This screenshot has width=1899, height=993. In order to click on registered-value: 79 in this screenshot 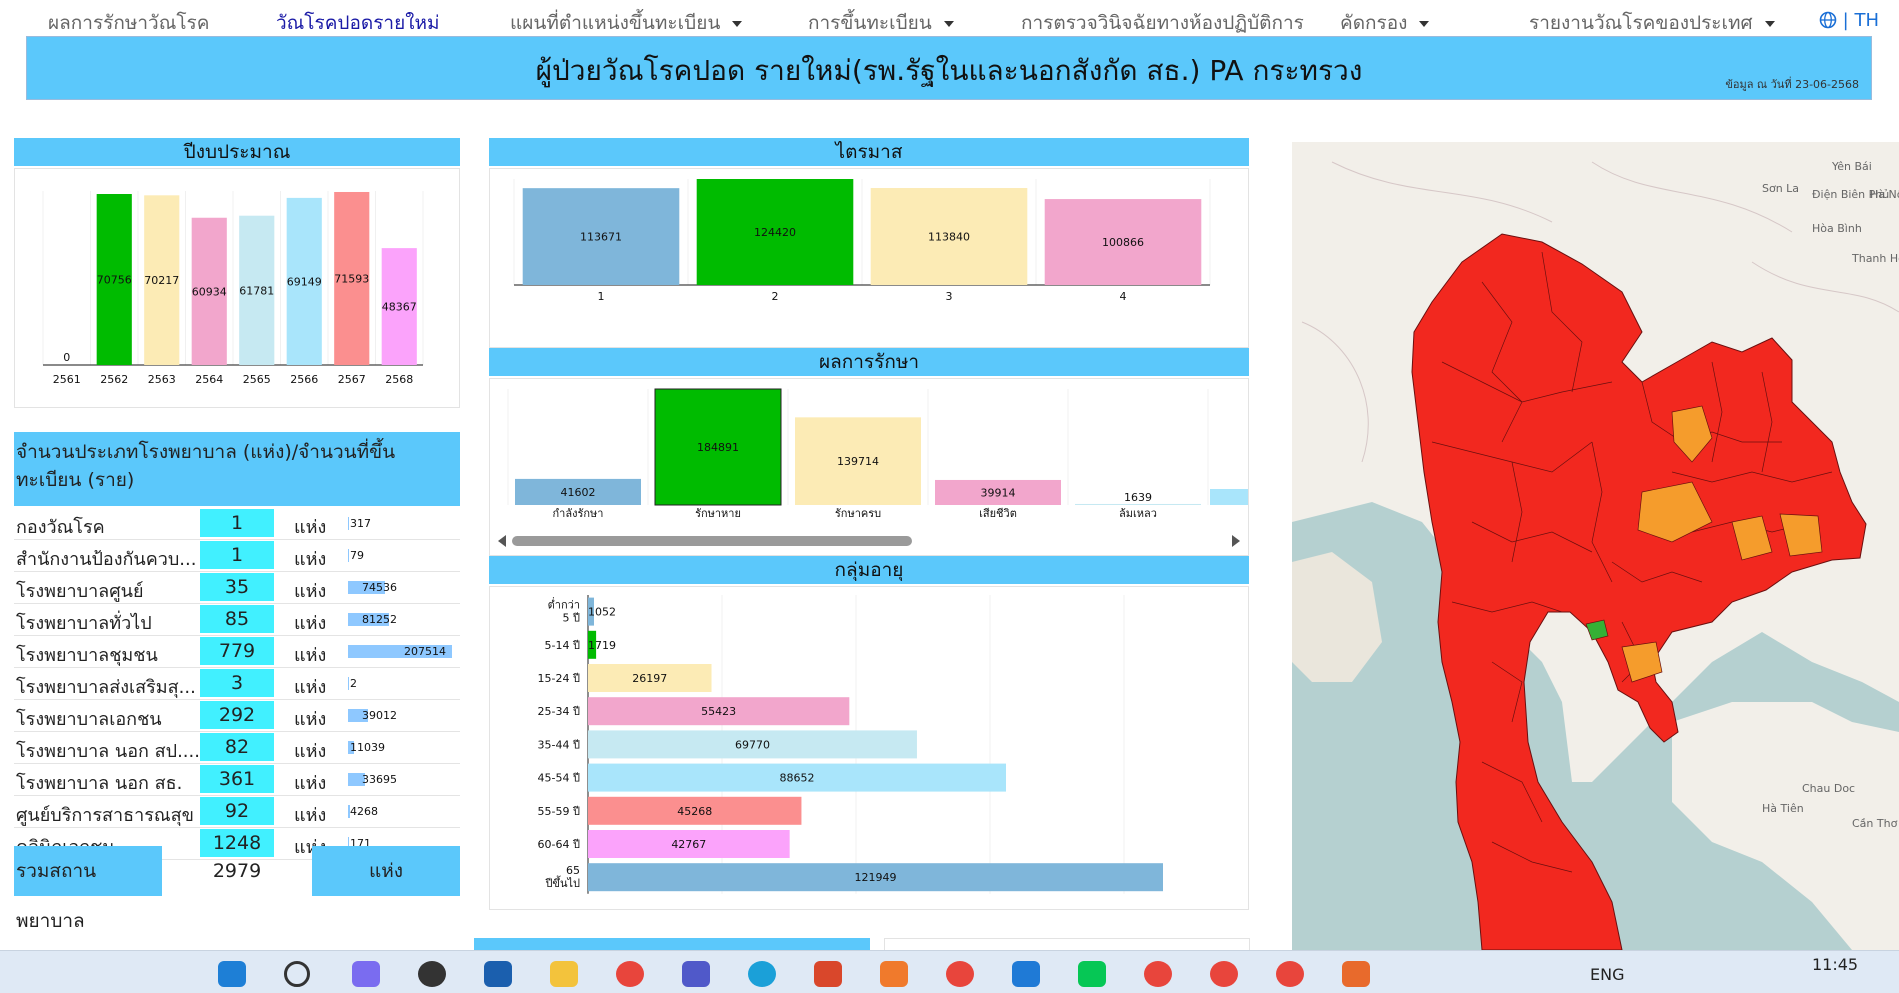, I will do `click(357, 555)`.